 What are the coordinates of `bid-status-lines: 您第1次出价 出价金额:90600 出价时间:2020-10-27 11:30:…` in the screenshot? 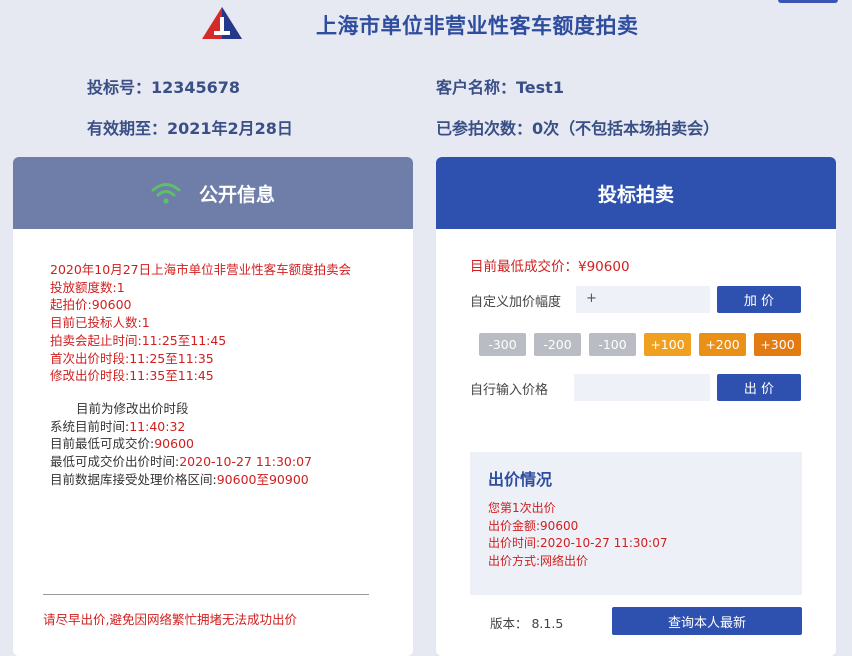 It's located at (578, 535).